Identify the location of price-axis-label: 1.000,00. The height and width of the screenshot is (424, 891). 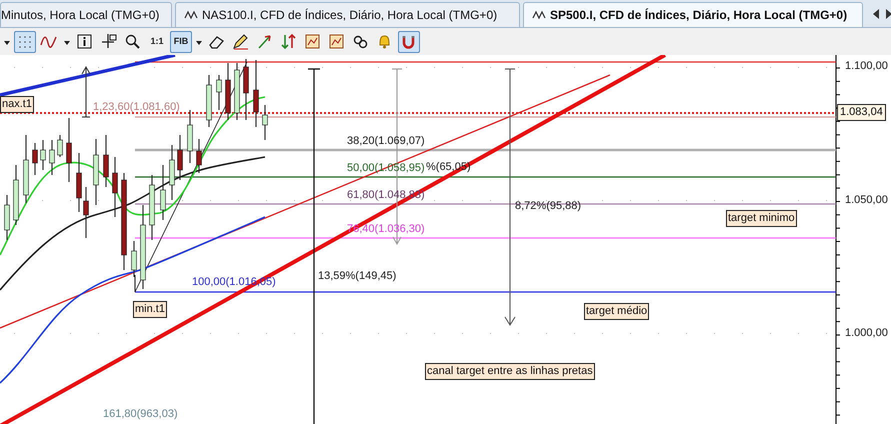
(866, 333).